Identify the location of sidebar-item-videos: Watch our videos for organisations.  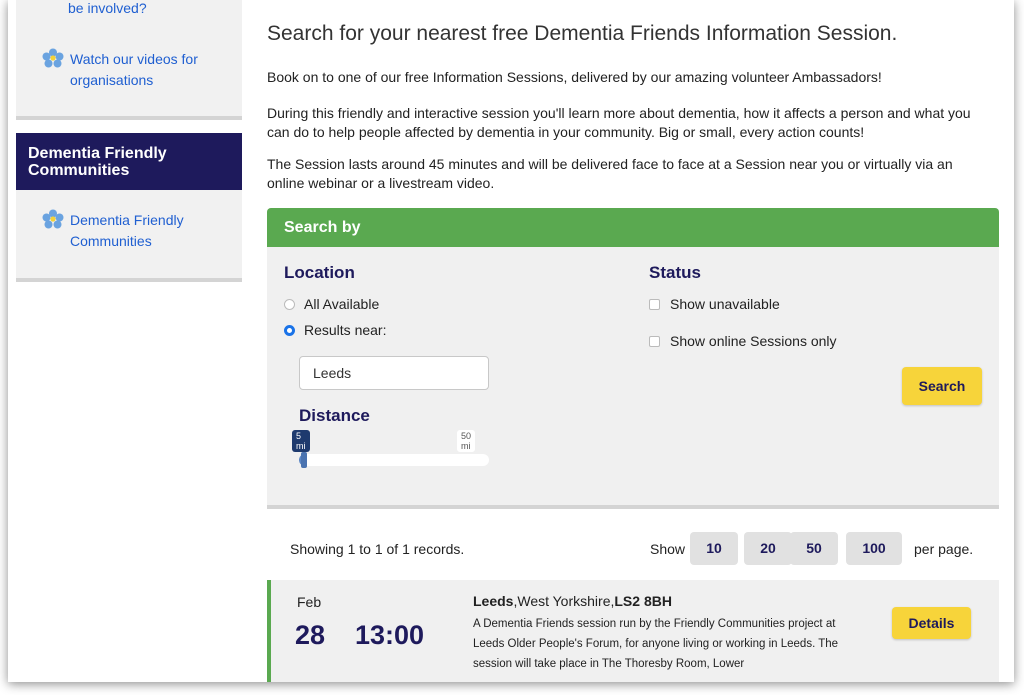
(118, 69).